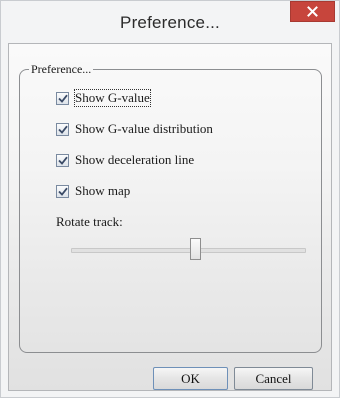 This screenshot has width=340, height=398. I want to click on close-button, so click(312, 11).